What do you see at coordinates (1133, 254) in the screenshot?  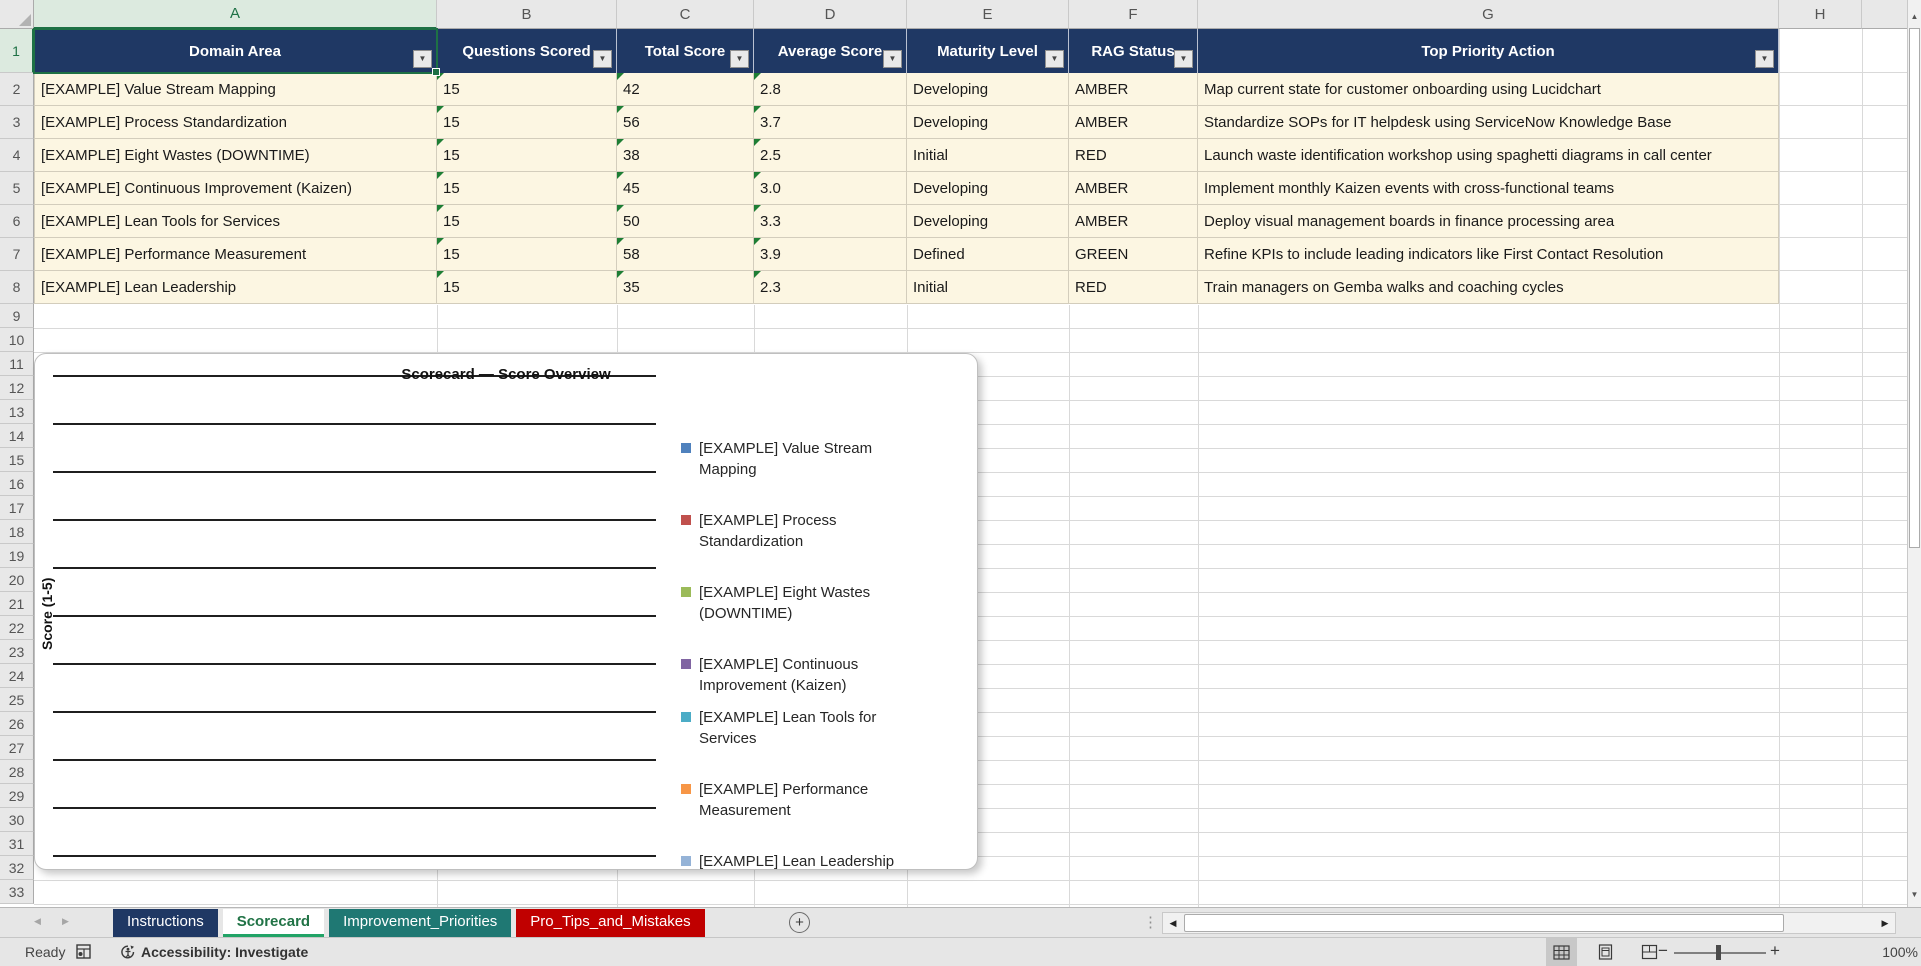 I see `cell-rag-status: GREEN` at bounding box center [1133, 254].